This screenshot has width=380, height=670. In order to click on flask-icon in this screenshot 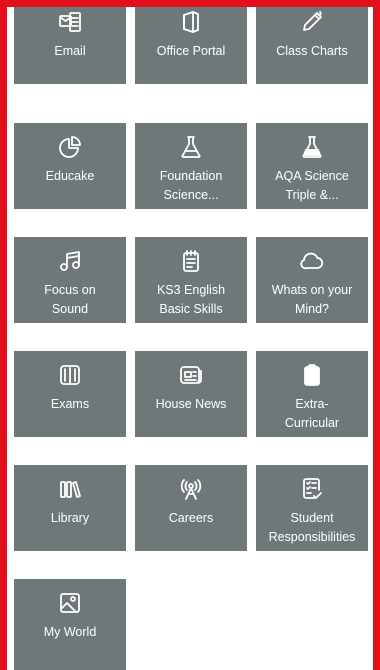, I will do `click(191, 147)`.